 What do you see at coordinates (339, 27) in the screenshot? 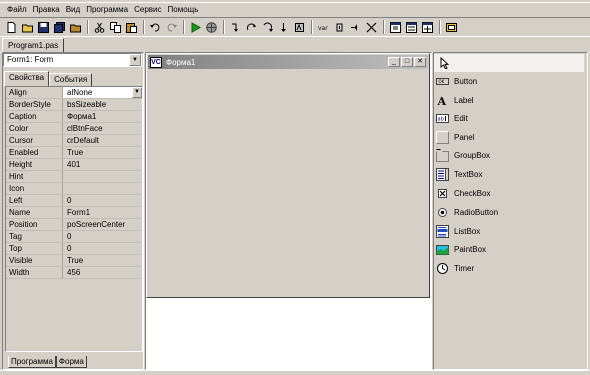
I see `breakpoint-icon` at bounding box center [339, 27].